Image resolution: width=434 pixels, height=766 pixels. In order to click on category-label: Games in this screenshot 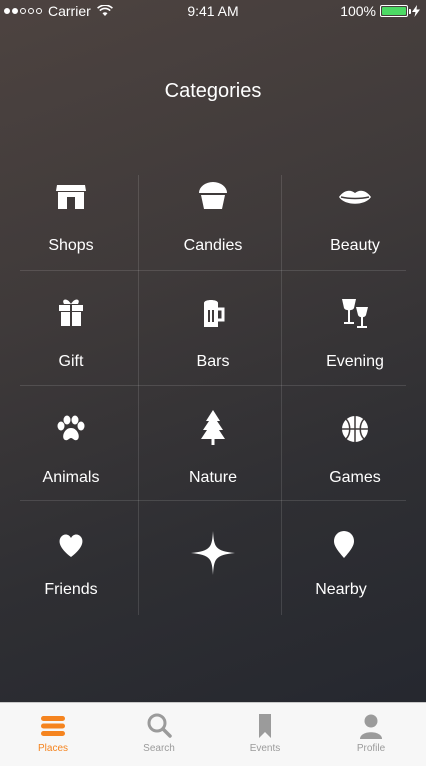, I will do `click(355, 477)`.